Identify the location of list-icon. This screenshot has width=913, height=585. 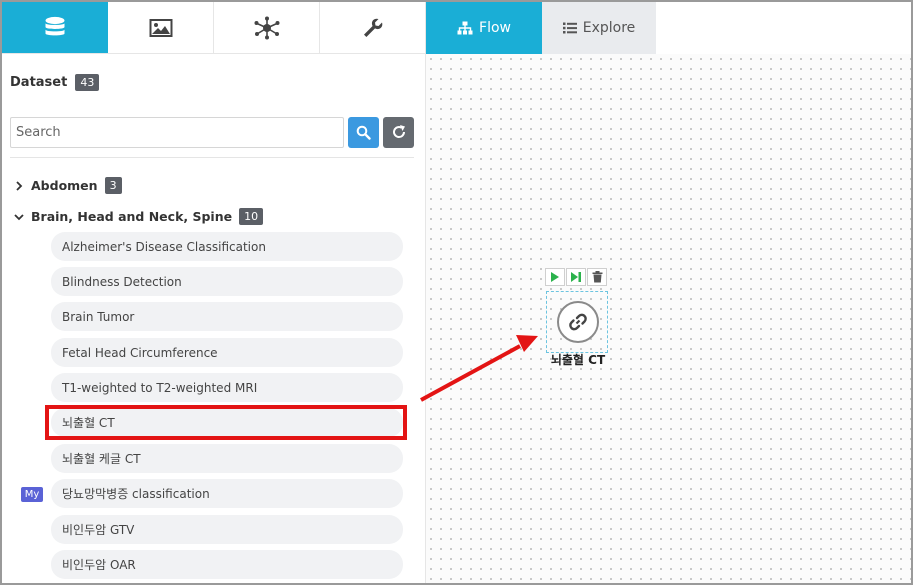
(569, 28).